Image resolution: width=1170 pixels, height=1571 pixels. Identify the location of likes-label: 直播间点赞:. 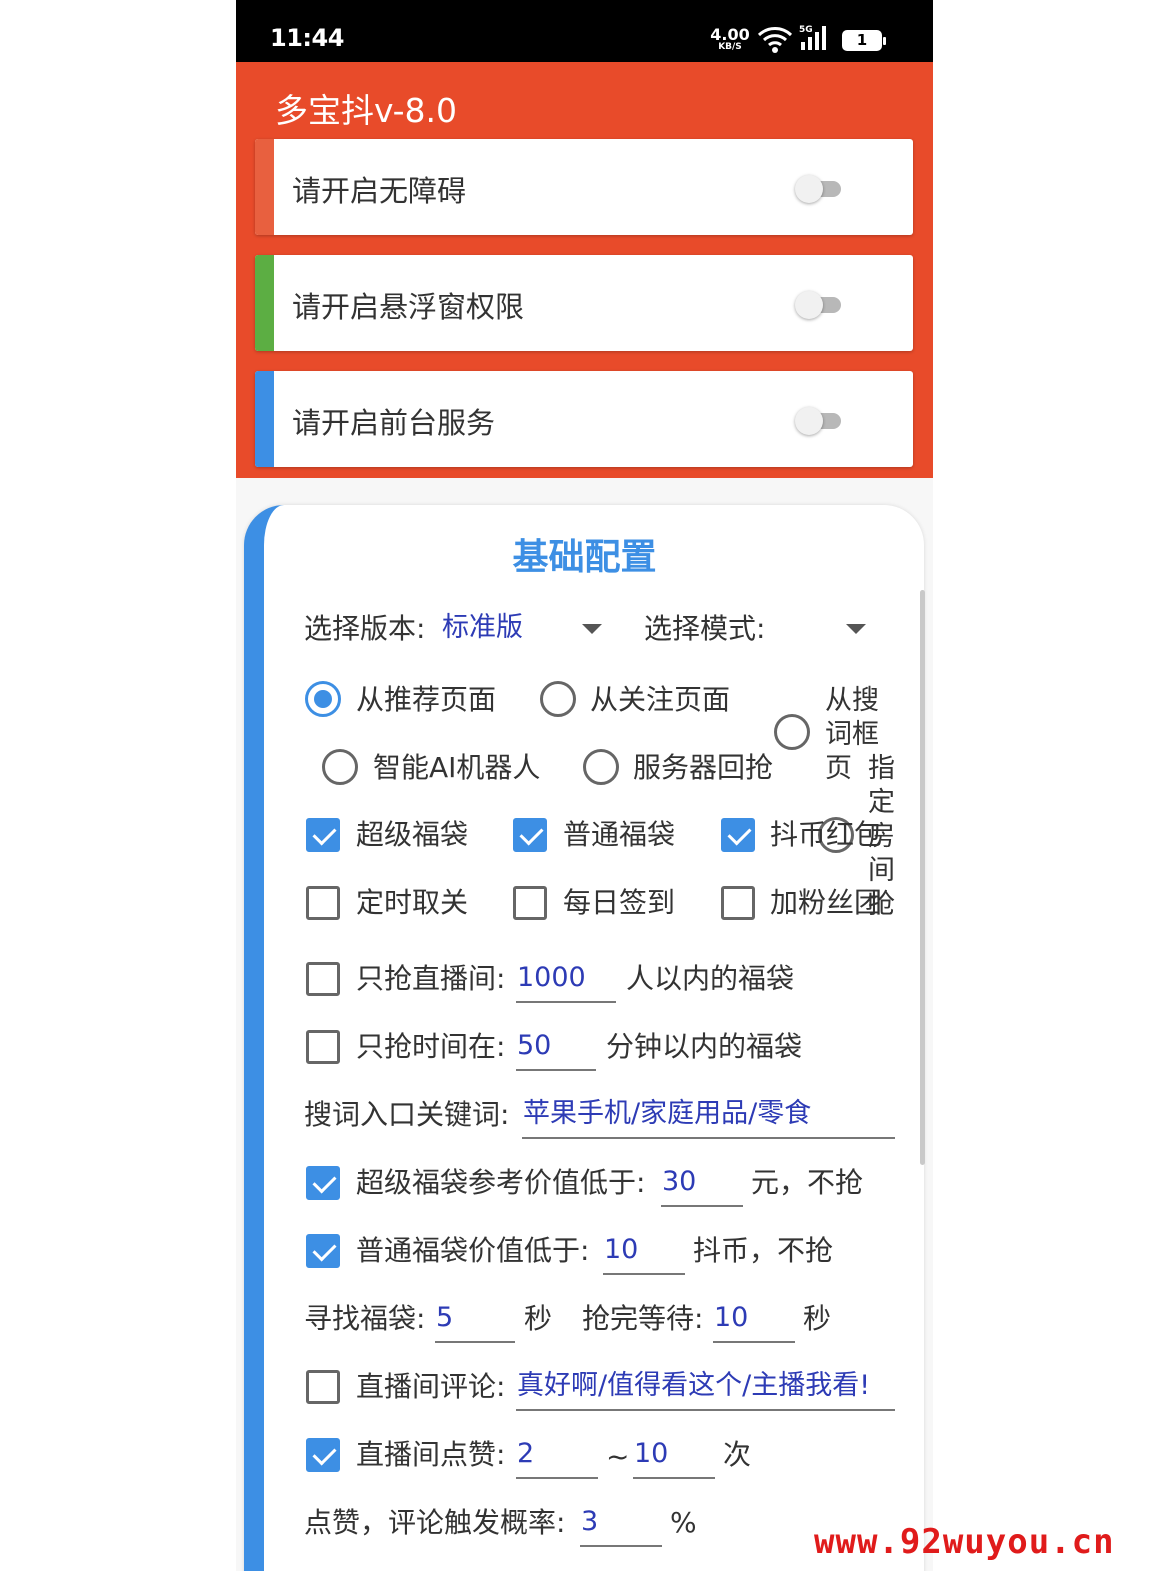
(431, 1454).